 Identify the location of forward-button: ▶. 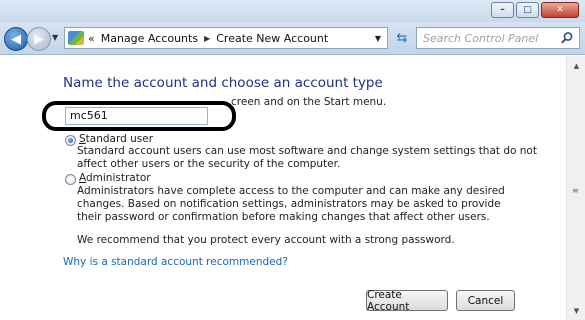
(39, 39).